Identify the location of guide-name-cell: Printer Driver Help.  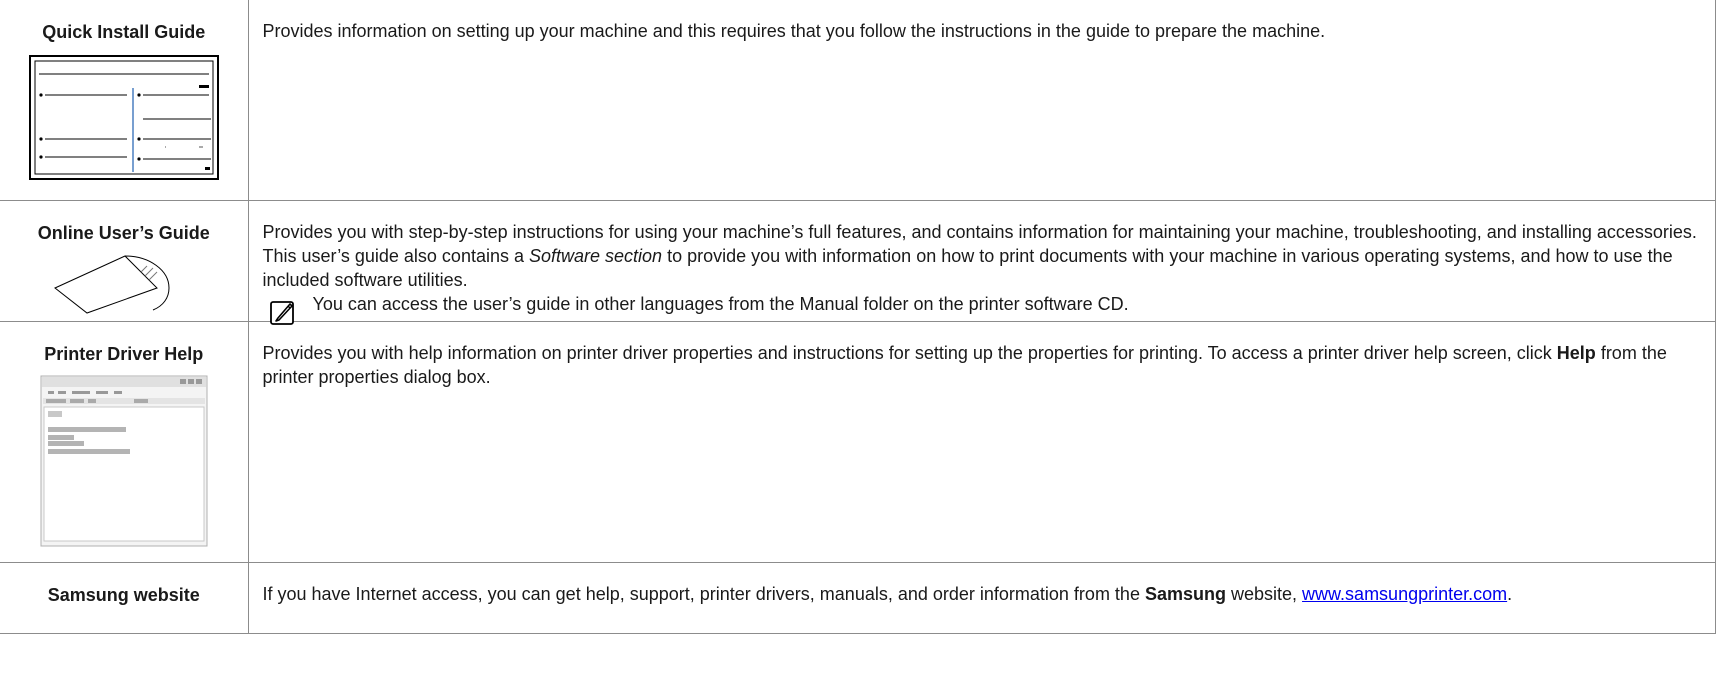
(124, 441).